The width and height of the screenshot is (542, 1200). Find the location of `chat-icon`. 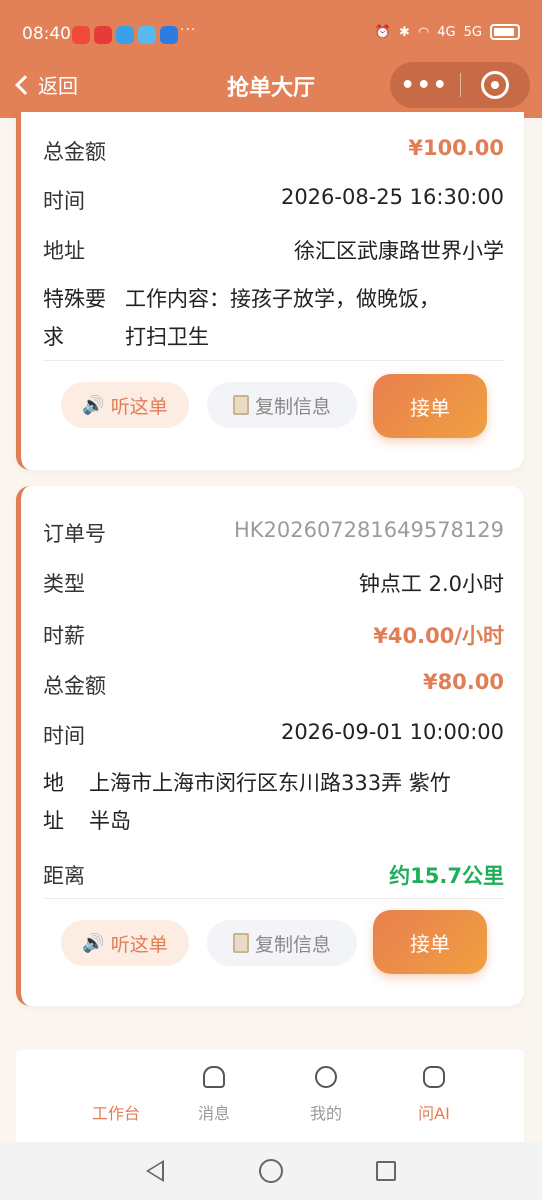

chat-icon is located at coordinates (434, 1077).